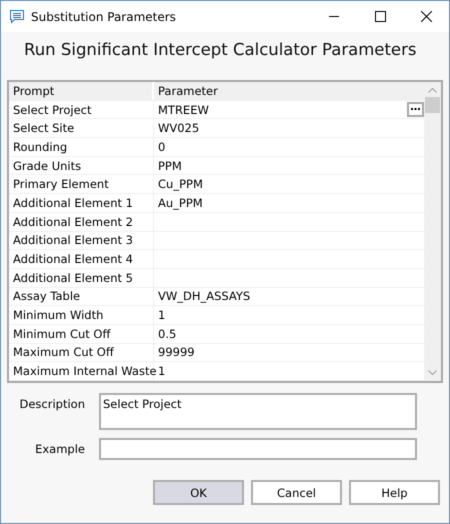 The height and width of the screenshot is (524, 450). I want to click on example-label: Example, so click(59, 449).